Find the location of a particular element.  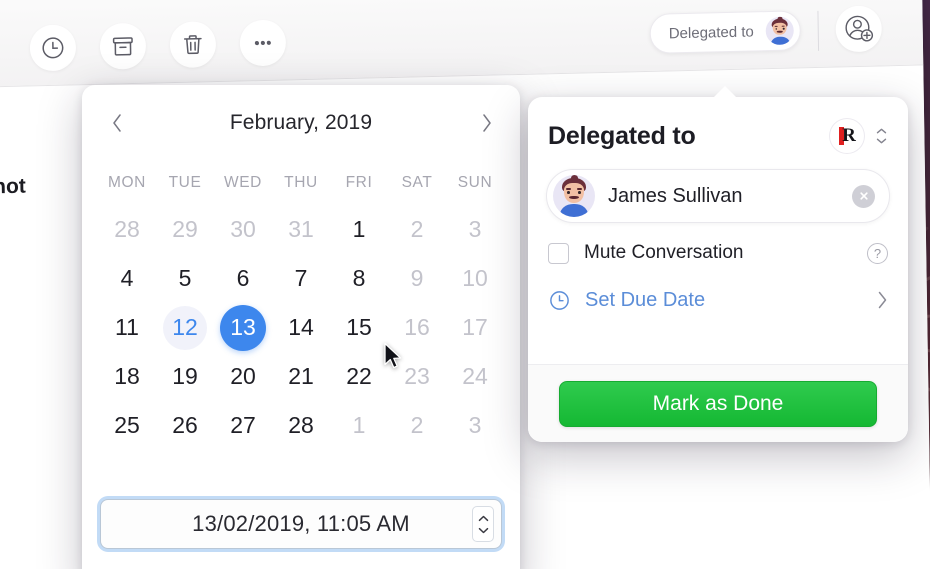

set-due-date-label: Set Due Date is located at coordinates (645, 299).